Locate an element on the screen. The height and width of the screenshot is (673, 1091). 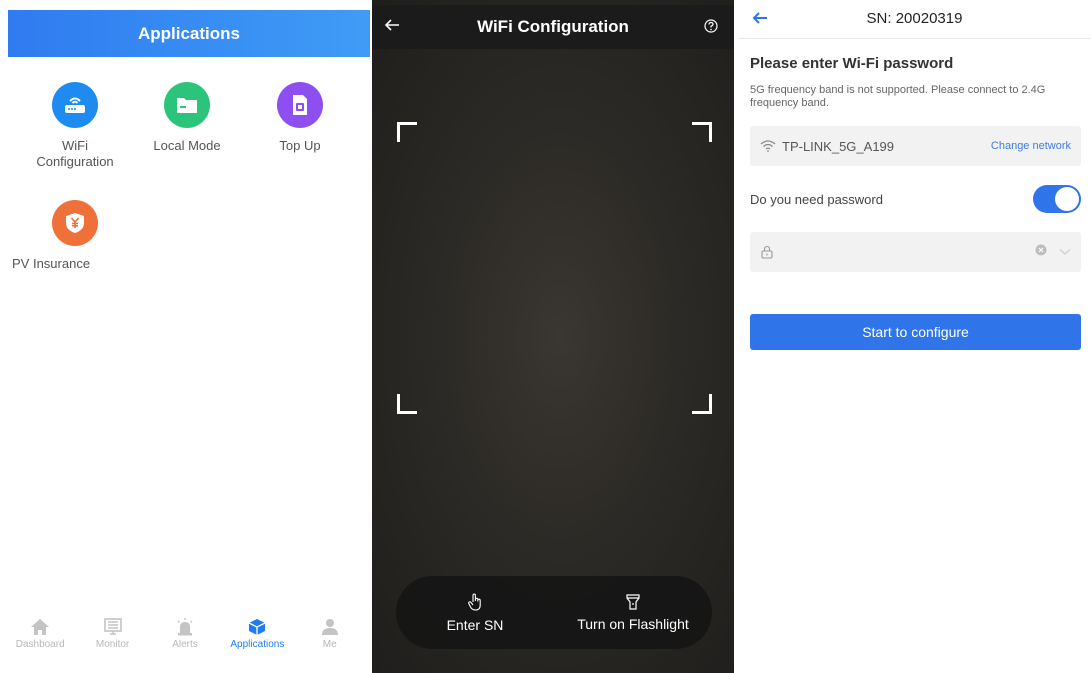
page-title: SN: 20020319 is located at coordinates (914, 18).